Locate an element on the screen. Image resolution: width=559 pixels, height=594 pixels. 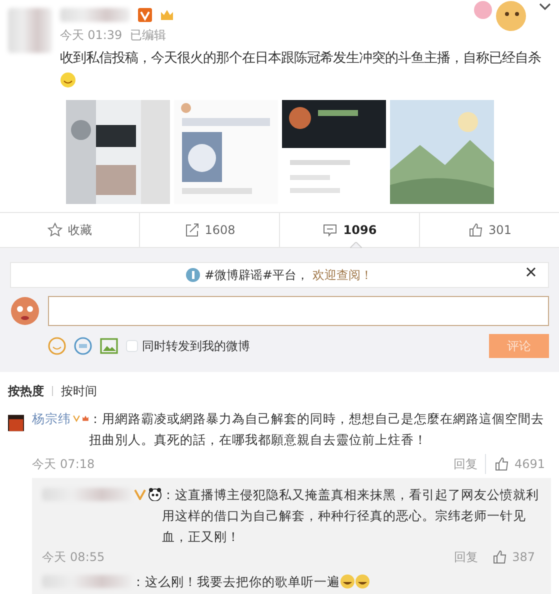
share-icon is located at coordinates (192, 230).